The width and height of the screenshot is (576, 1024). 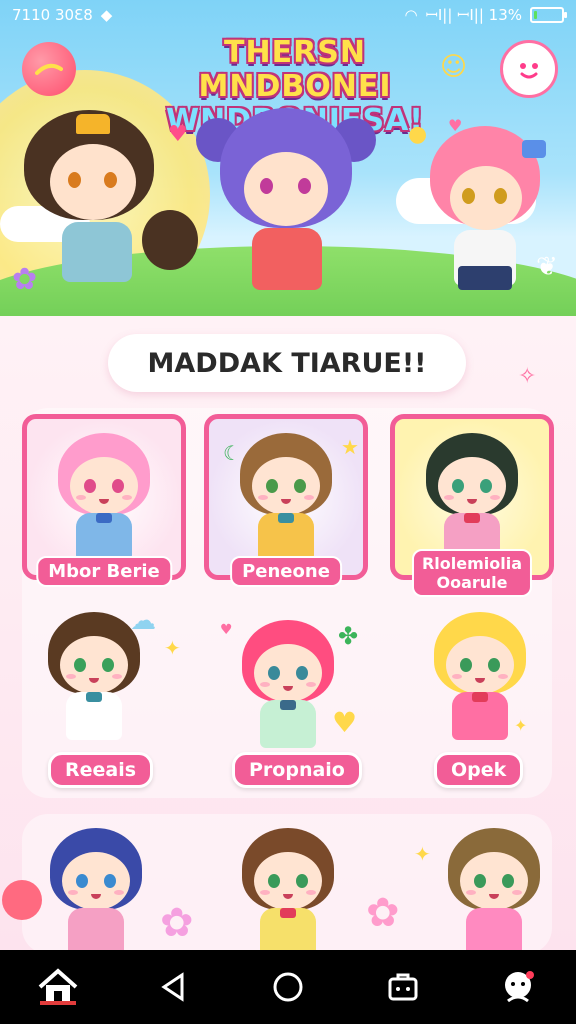 What do you see at coordinates (297, 770) in the screenshot?
I see `character-name-label: Propnaio` at bounding box center [297, 770].